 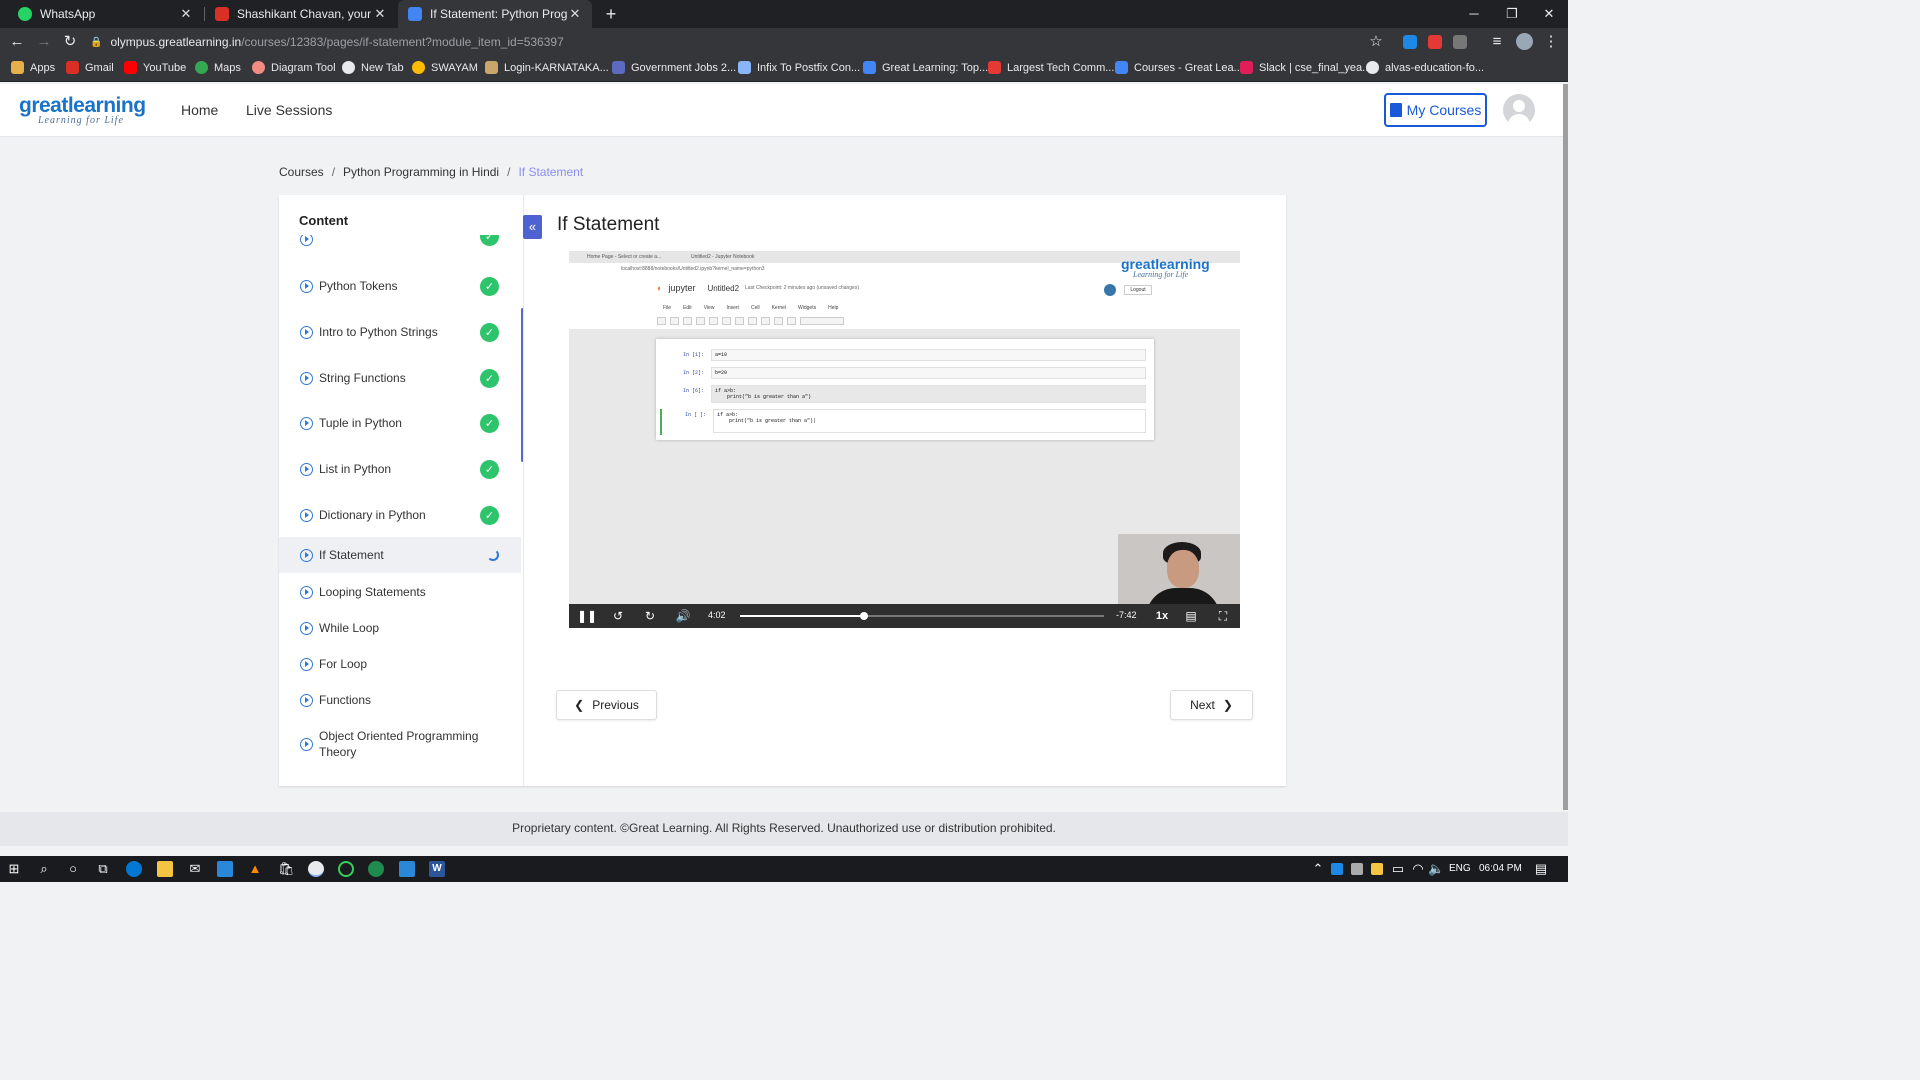 What do you see at coordinates (373, 67) in the screenshot?
I see `bookmark-new-tab: New Tab` at bounding box center [373, 67].